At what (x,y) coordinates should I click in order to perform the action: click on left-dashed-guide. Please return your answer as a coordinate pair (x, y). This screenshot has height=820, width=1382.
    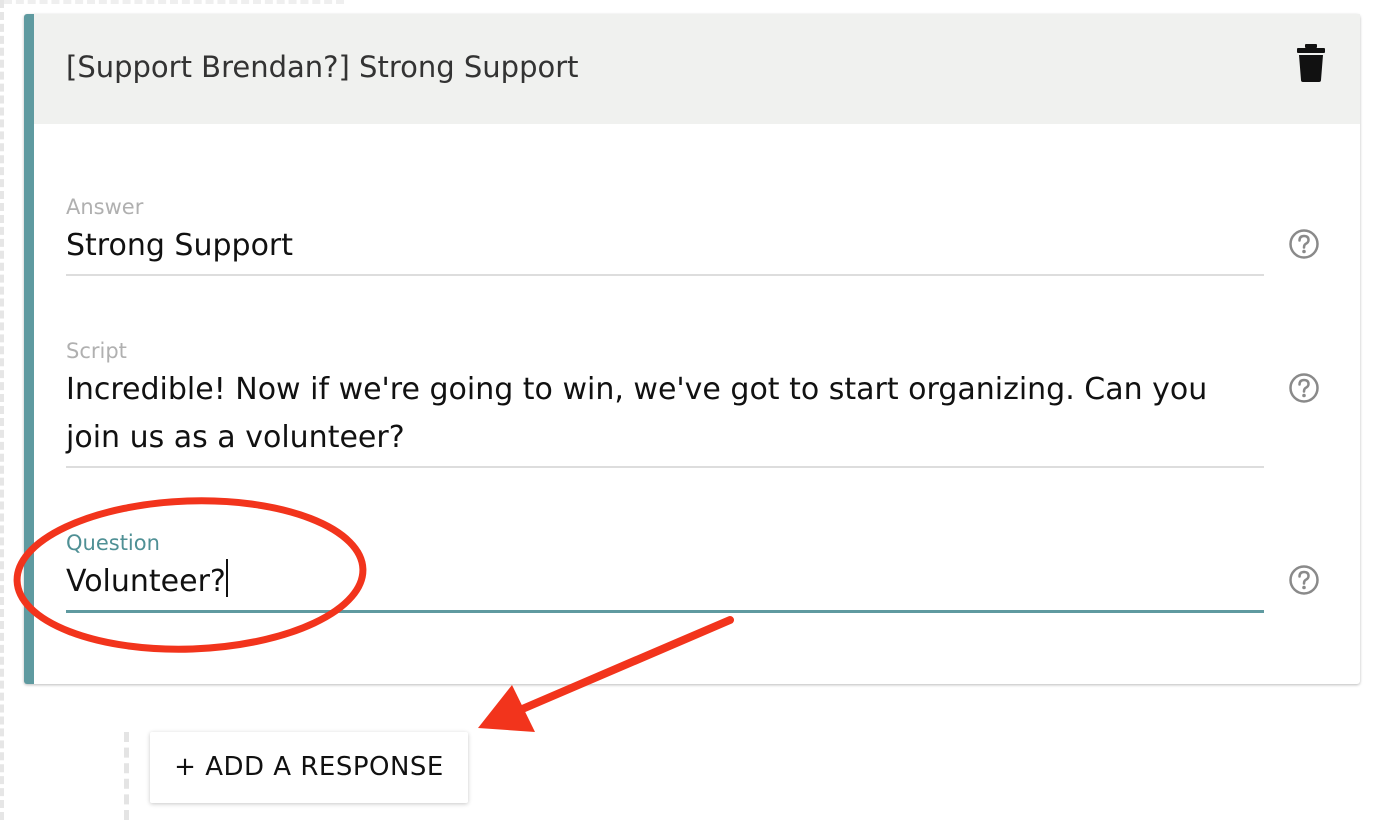
    Looking at the image, I should click on (2, 410).